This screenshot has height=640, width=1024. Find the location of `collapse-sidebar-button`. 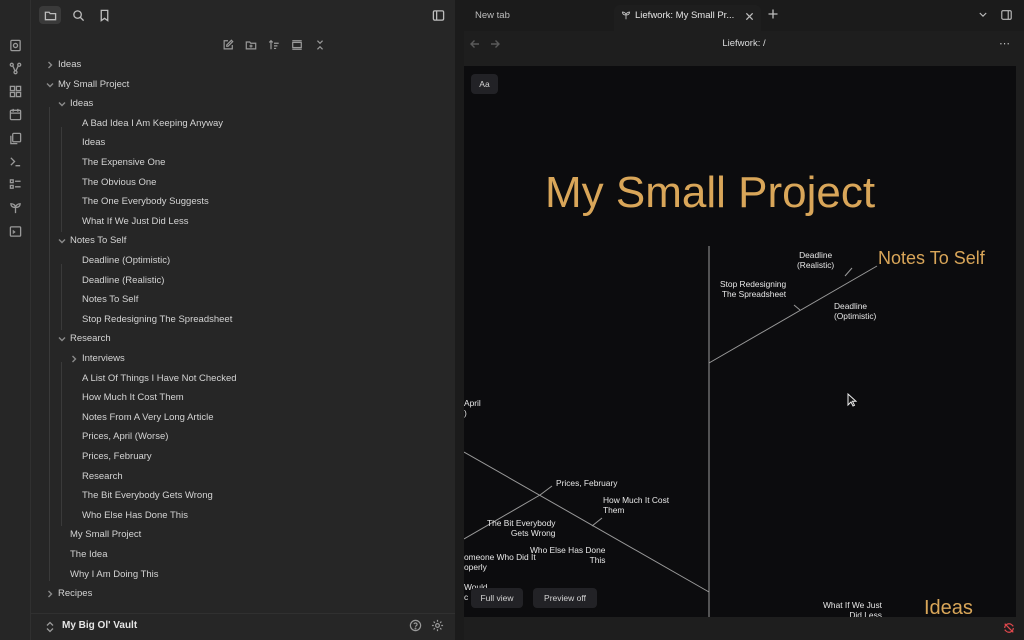

collapse-sidebar-button is located at coordinates (438, 15).